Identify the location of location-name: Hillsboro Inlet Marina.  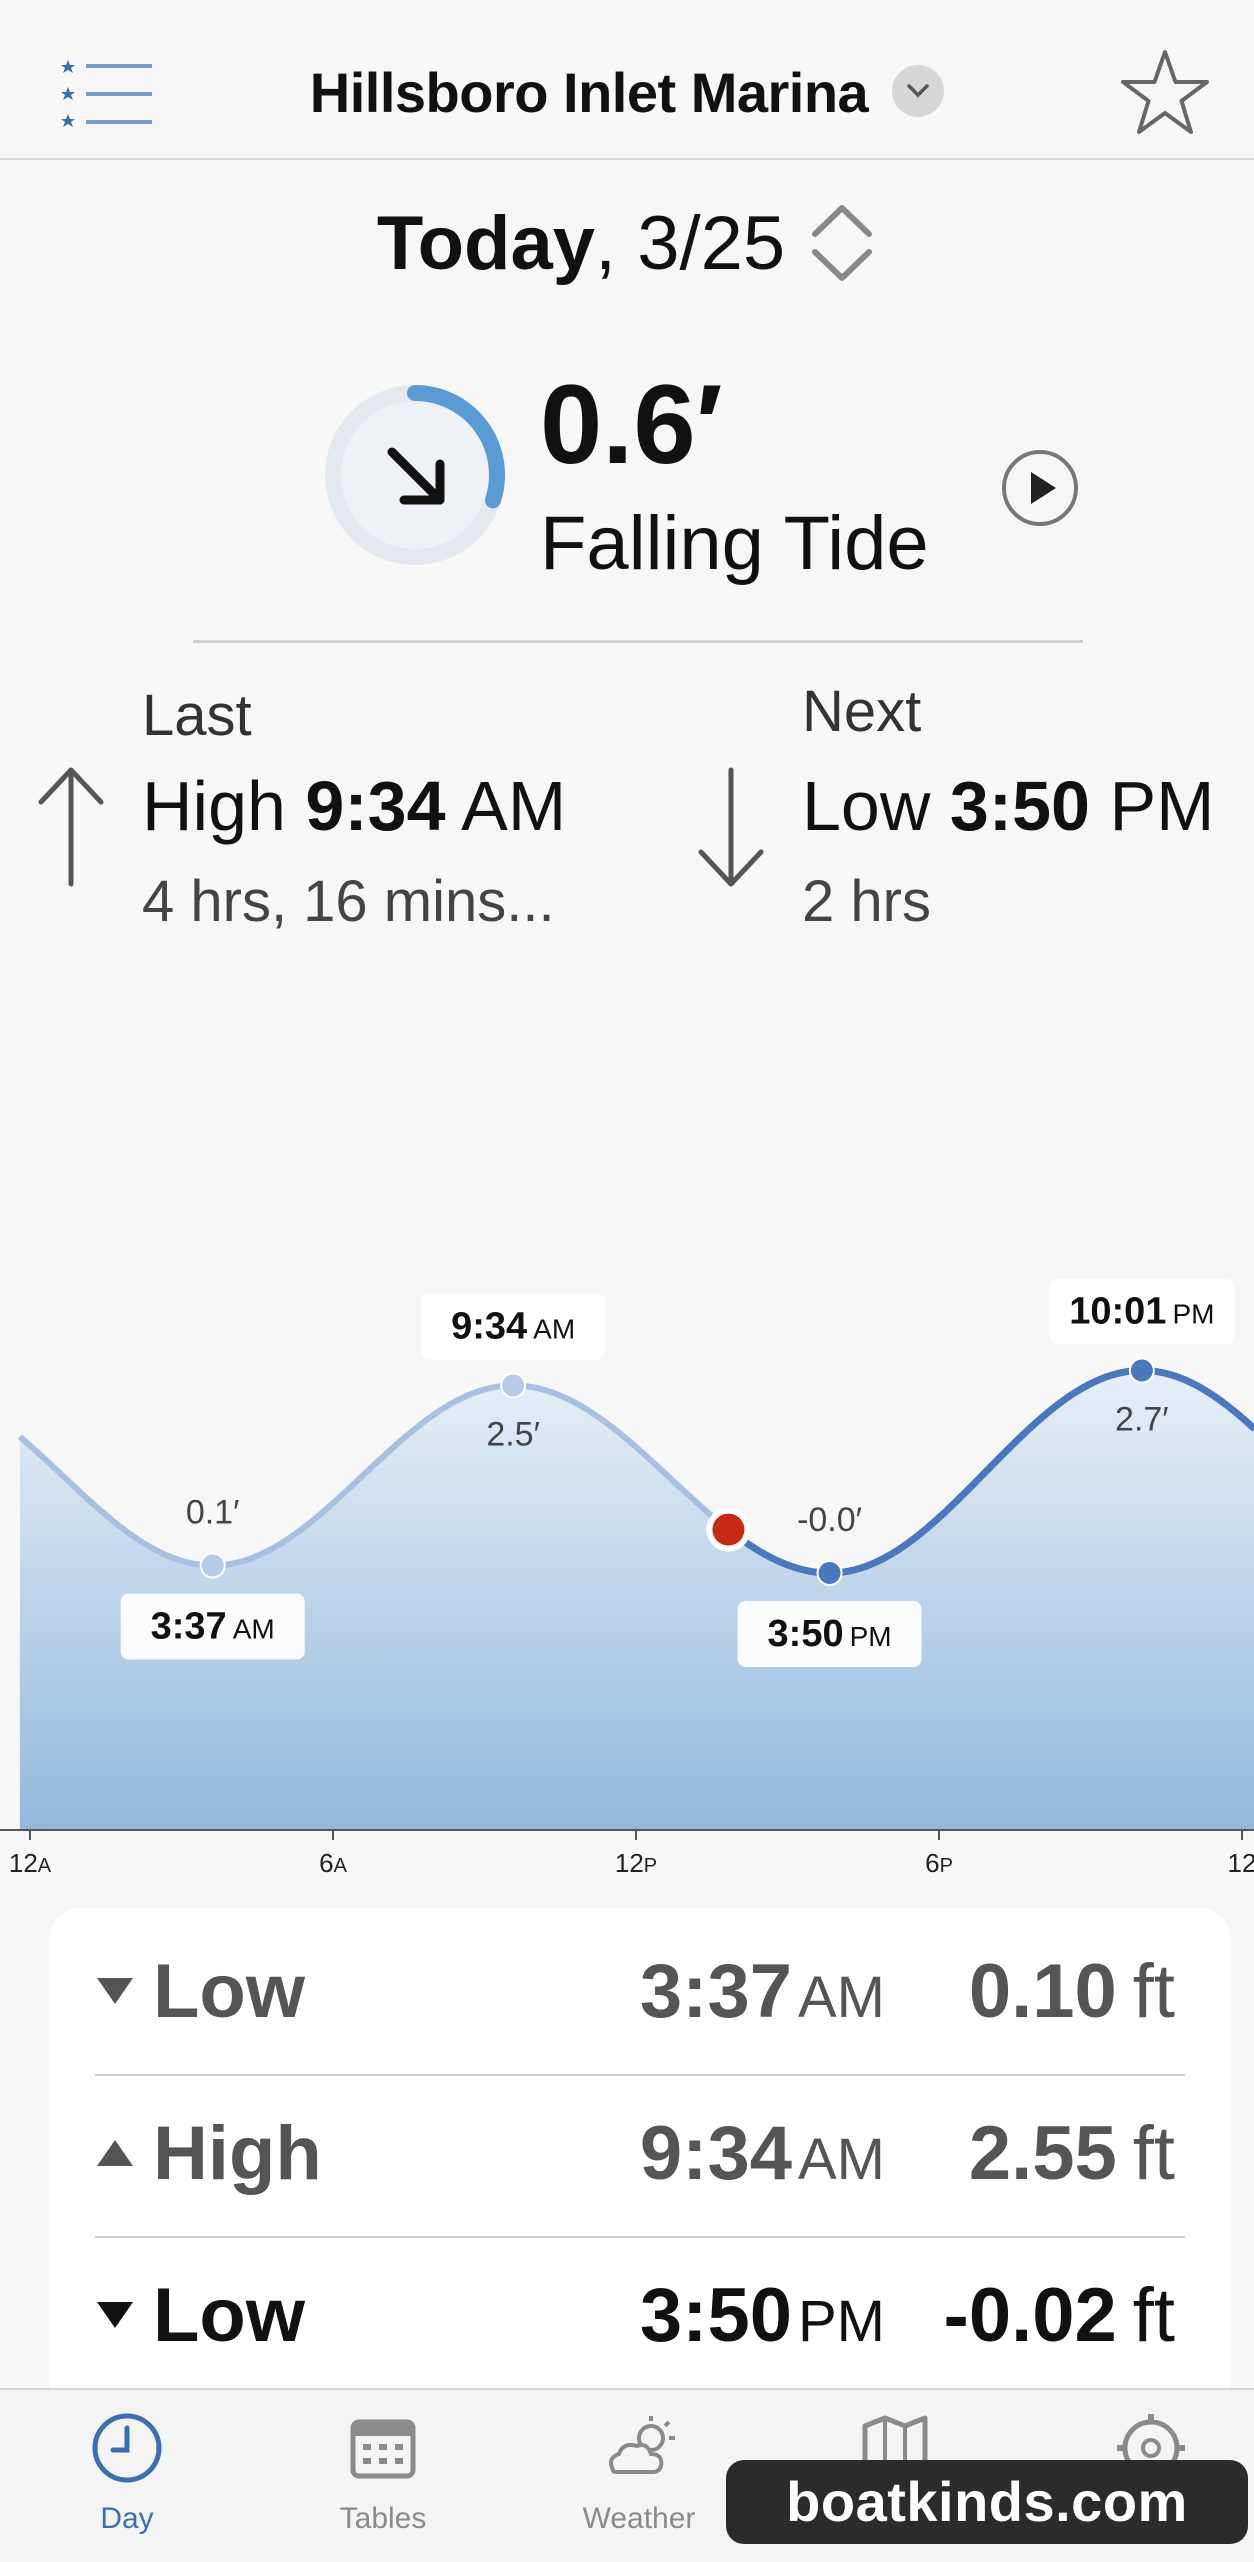
(589, 92).